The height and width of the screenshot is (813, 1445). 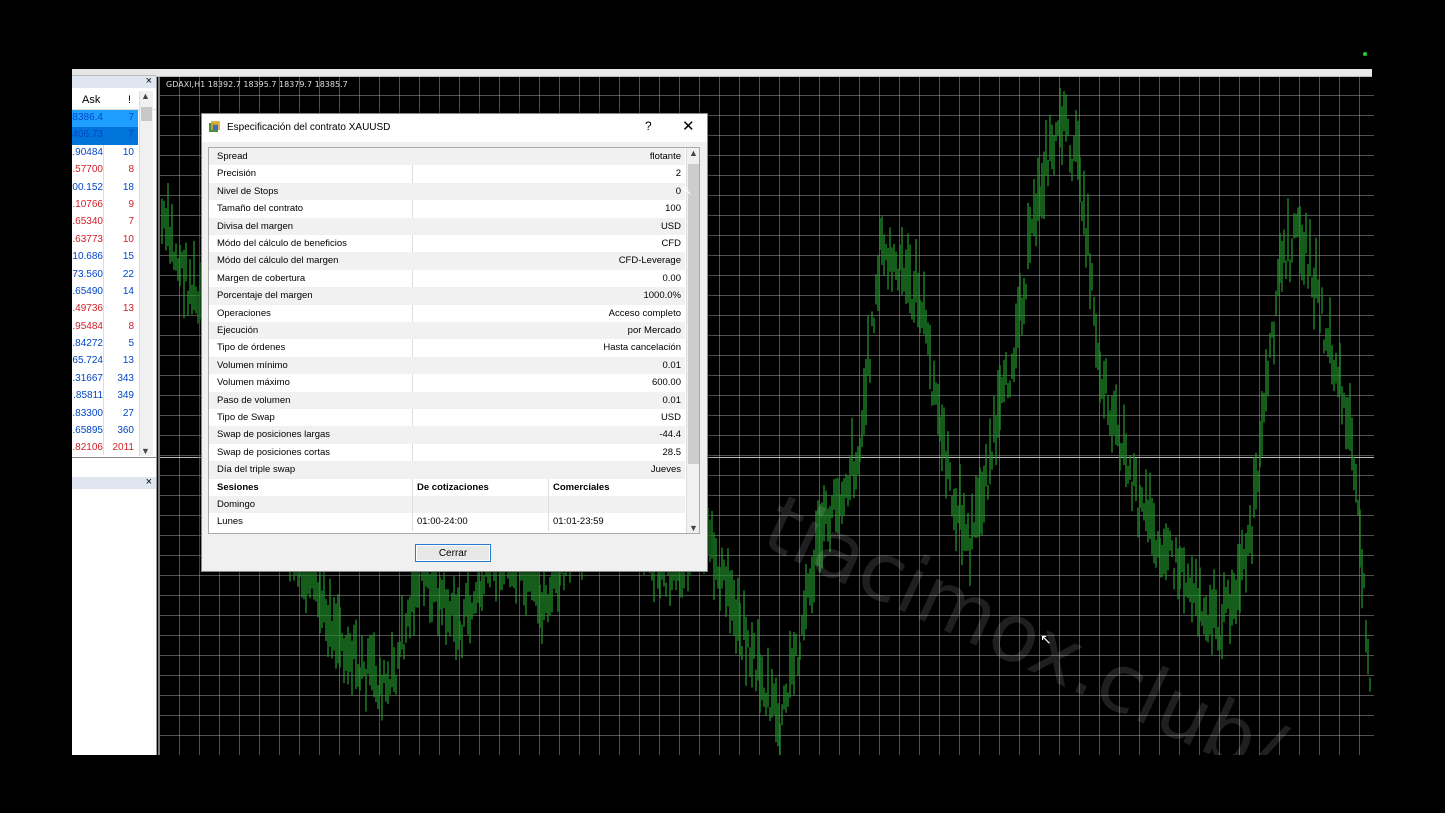 What do you see at coordinates (1365, 54) in the screenshot?
I see `status-dot` at bounding box center [1365, 54].